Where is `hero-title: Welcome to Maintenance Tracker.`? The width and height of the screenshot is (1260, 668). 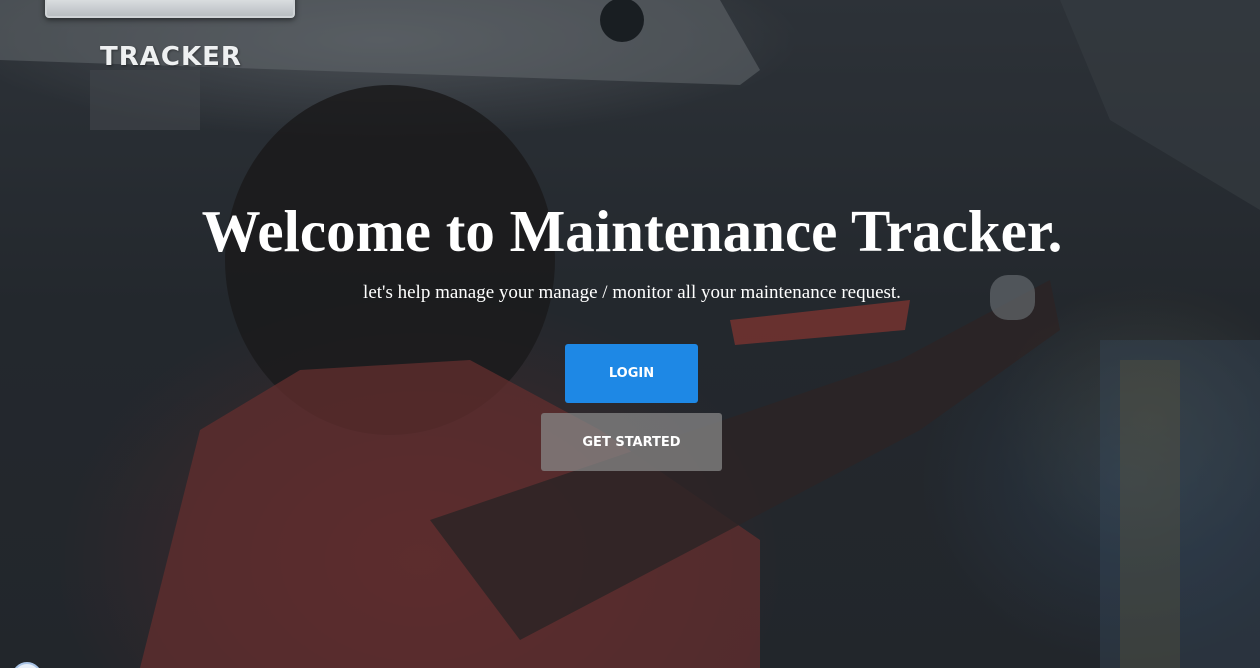 hero-title: Welcome to Maintenance Tracker. is located at coordinates (632, 231).